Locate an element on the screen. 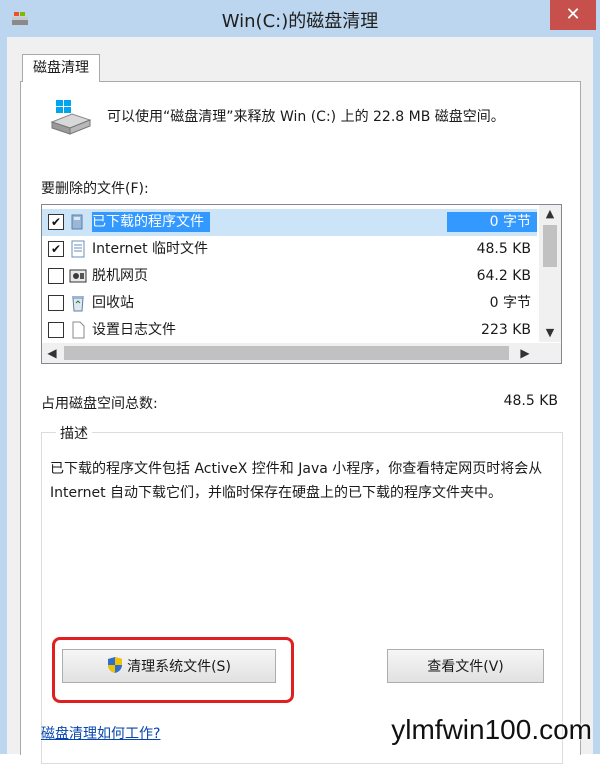 The width and height of the screenshot is (600, 764). recycle-bin-icon is located at coordinates (78, 304).